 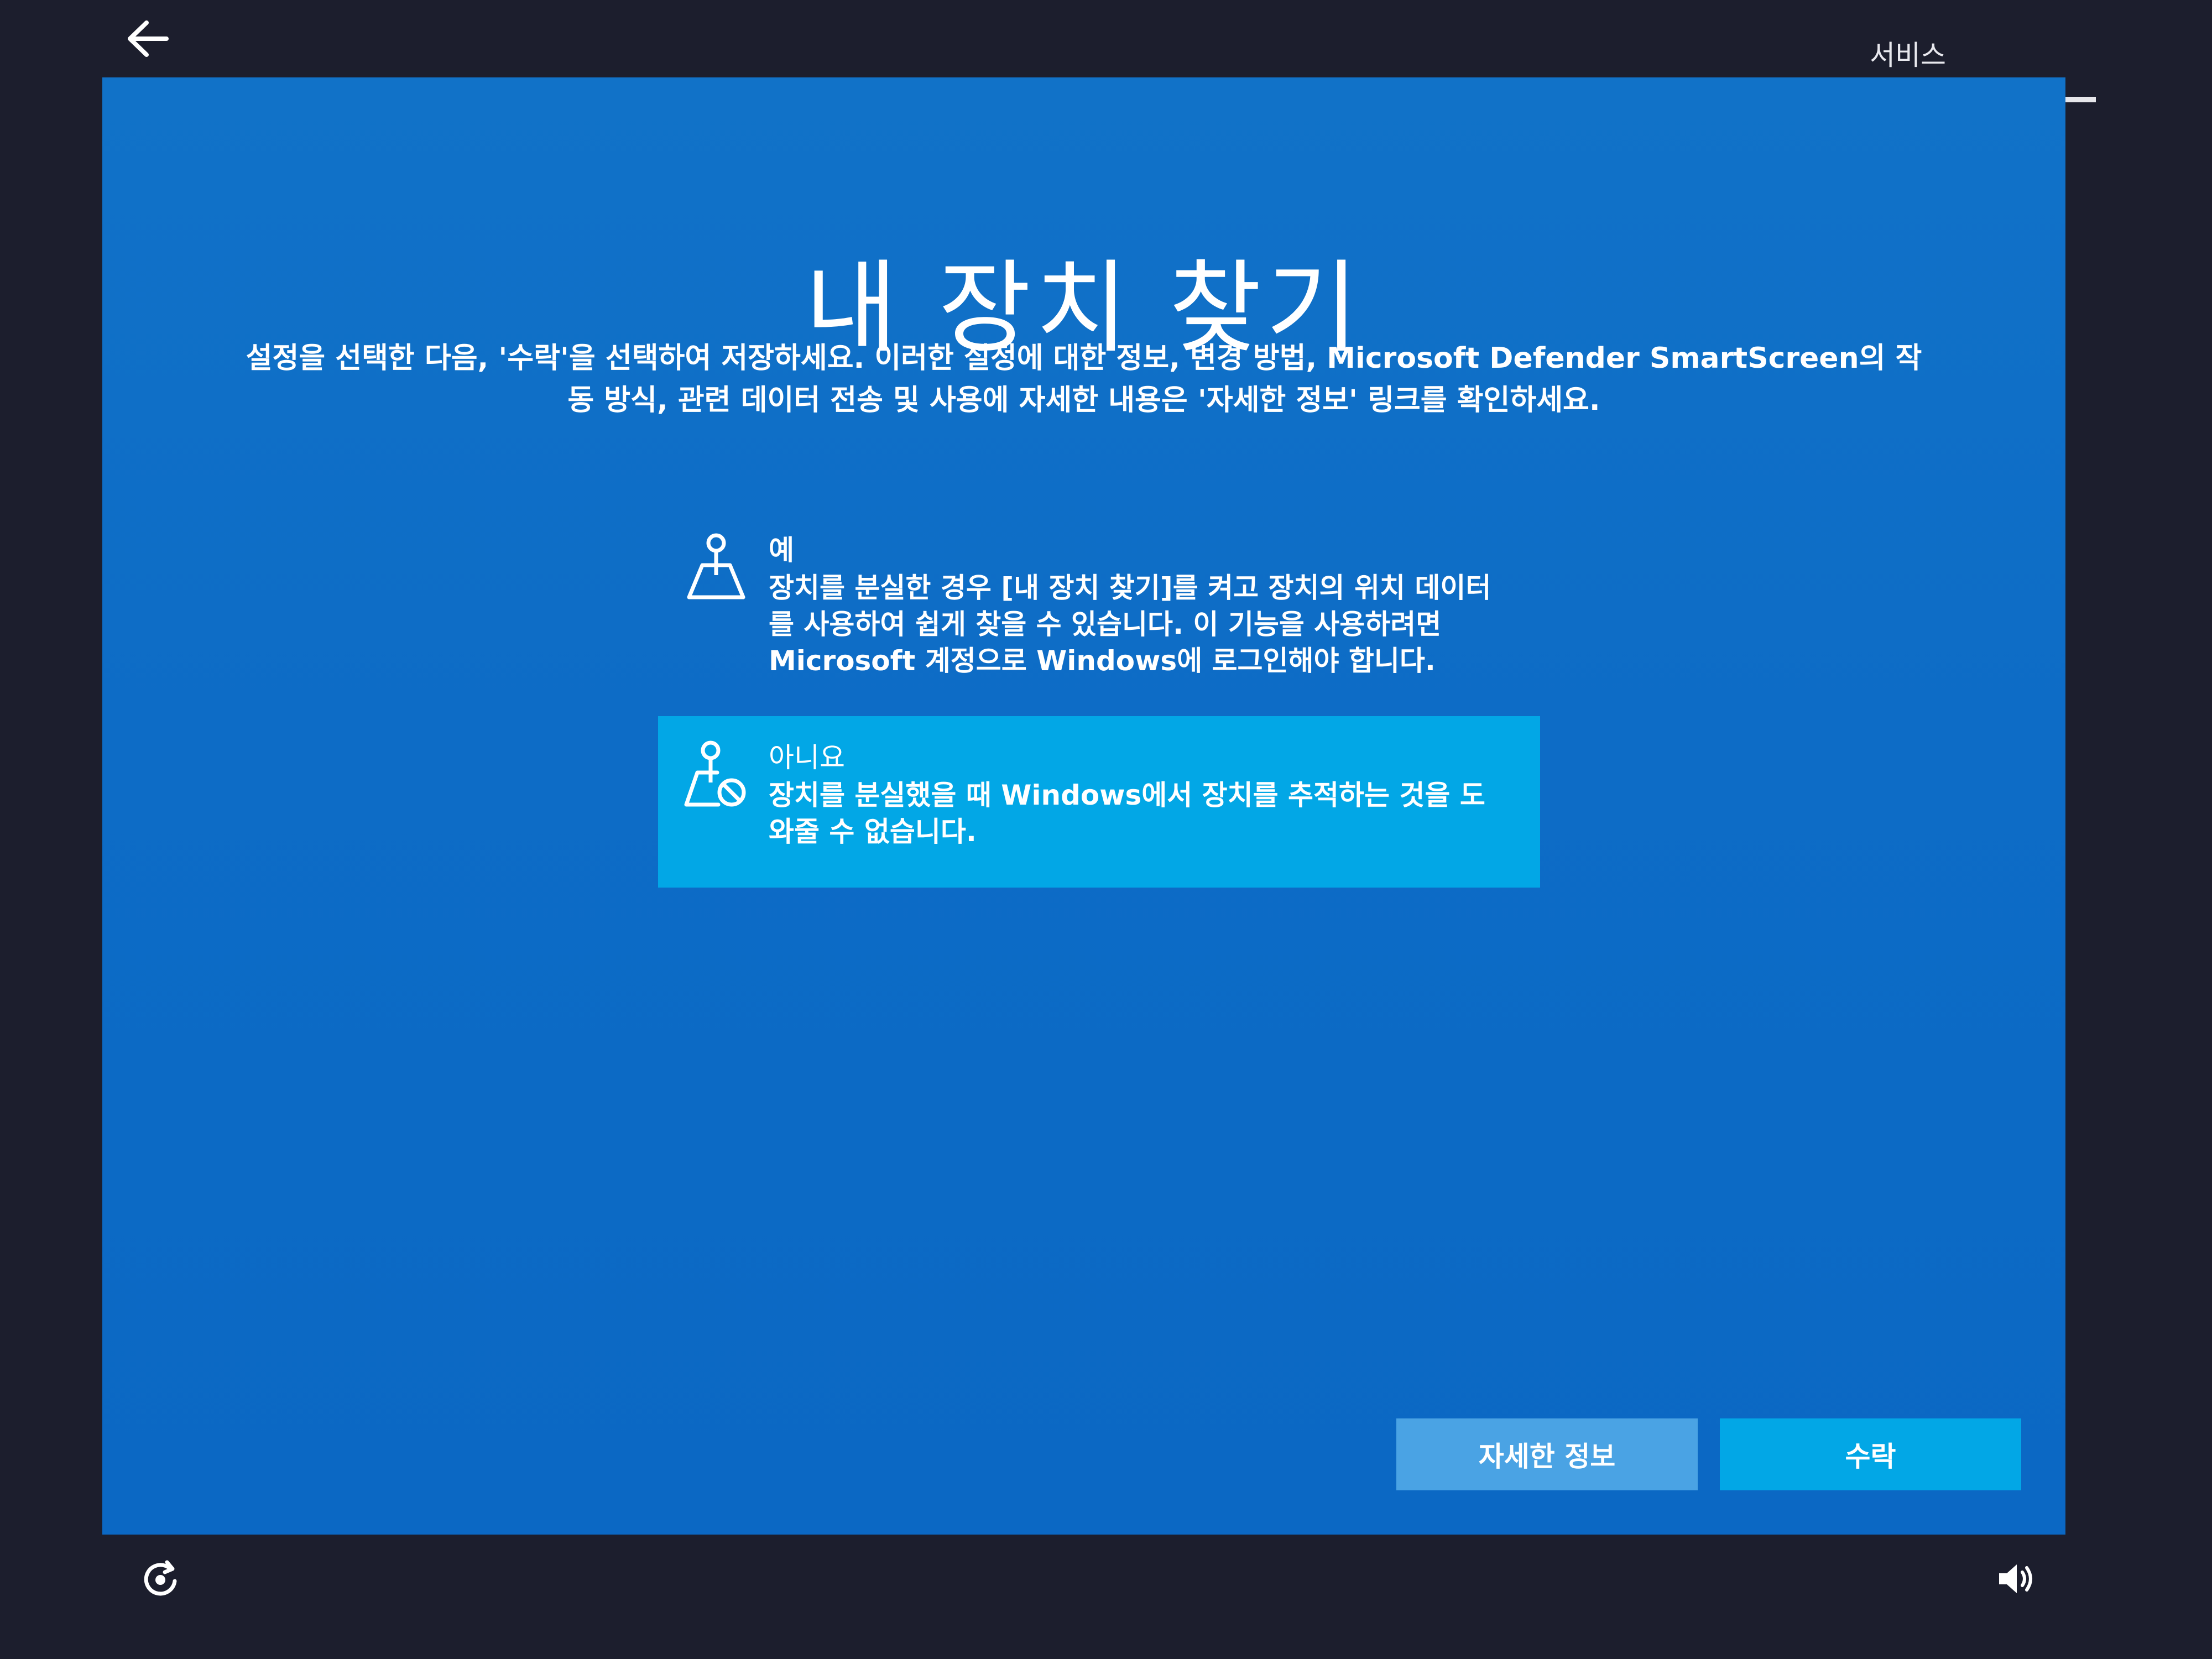 What do you see at coordinates (1547, 1454) in the screenshot?
I see `learn-more-button: 자세한 정보` at bounding box center [1547, 1454].